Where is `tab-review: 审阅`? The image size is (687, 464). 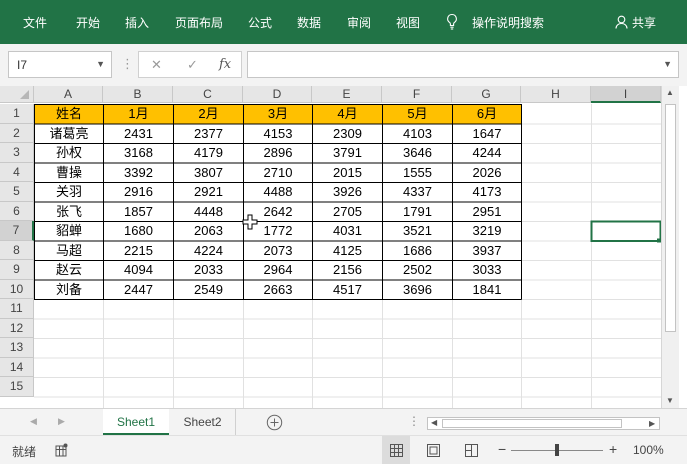 tab-review: 审阅 is located at coordinates (359, 23).